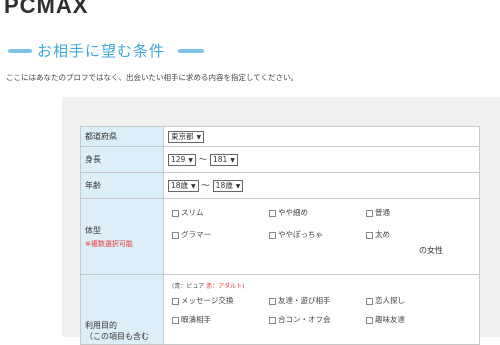  Describe the element at coordinates (180, 185) in the screenshot. I see `age-min-value: 18歳` at that location.